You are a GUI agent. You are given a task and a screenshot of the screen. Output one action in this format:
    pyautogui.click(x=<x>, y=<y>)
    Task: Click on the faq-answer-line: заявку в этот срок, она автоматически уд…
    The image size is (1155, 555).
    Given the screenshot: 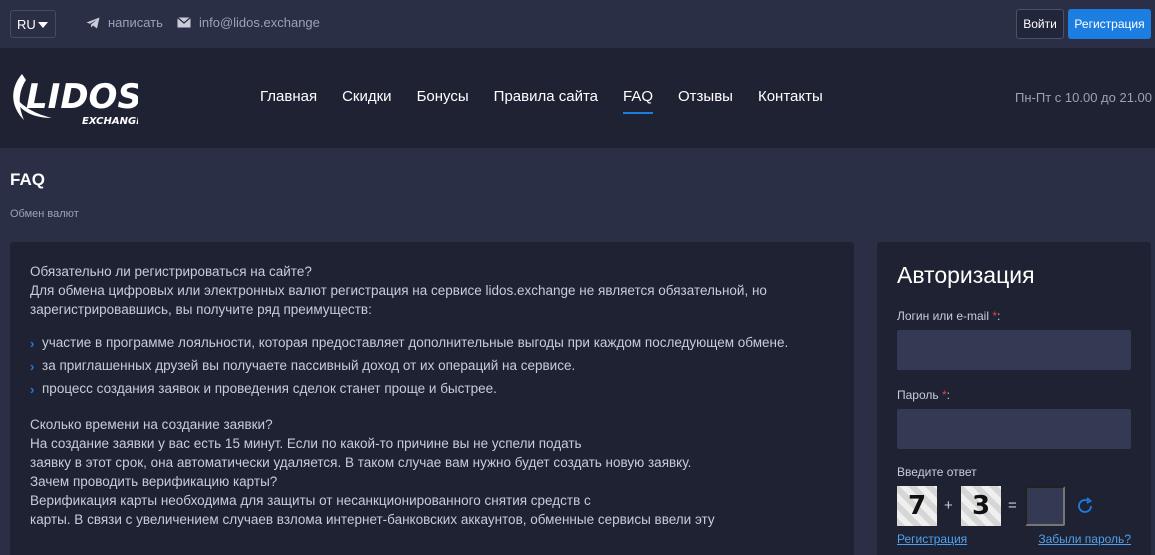 What is the action you would take?
    pyautogui.click(x=361, y=462)
    